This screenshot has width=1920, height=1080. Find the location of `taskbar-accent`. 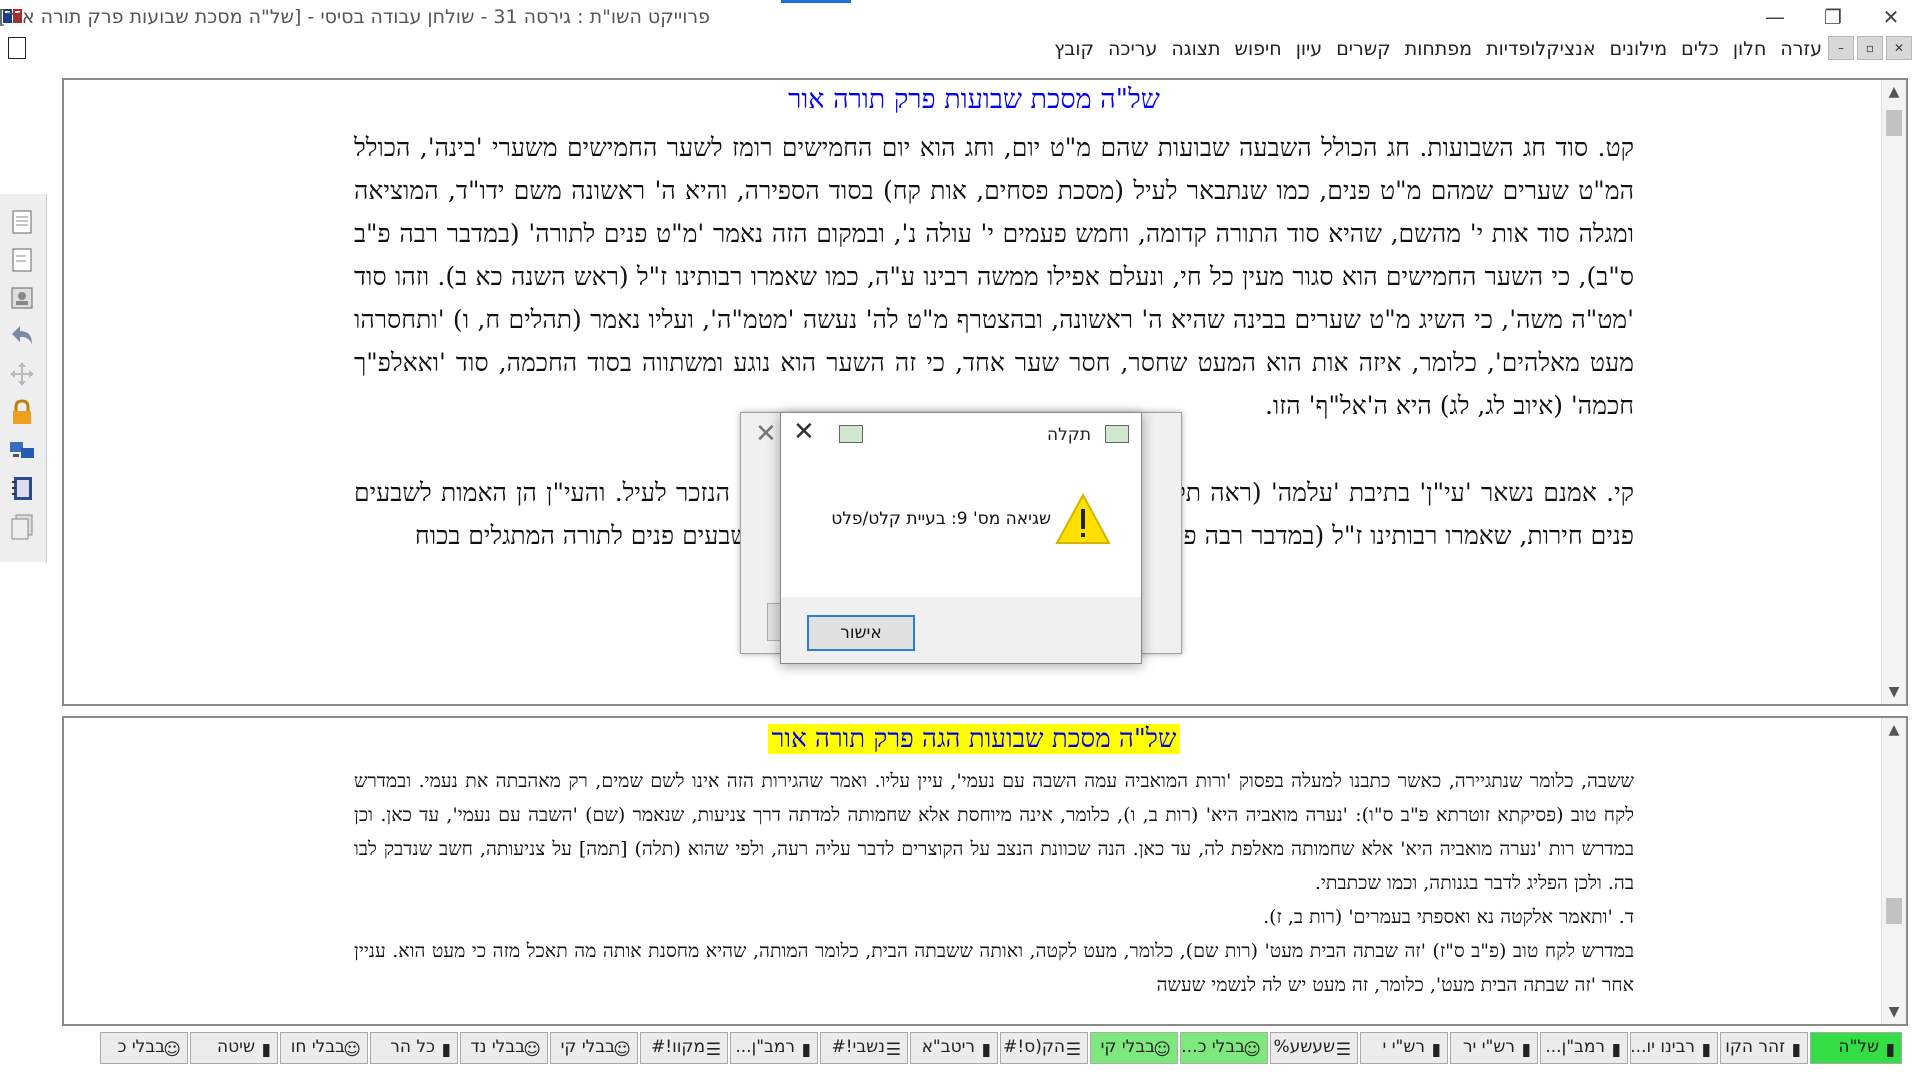

taskbar-accent is located at coordinates (816, 1).